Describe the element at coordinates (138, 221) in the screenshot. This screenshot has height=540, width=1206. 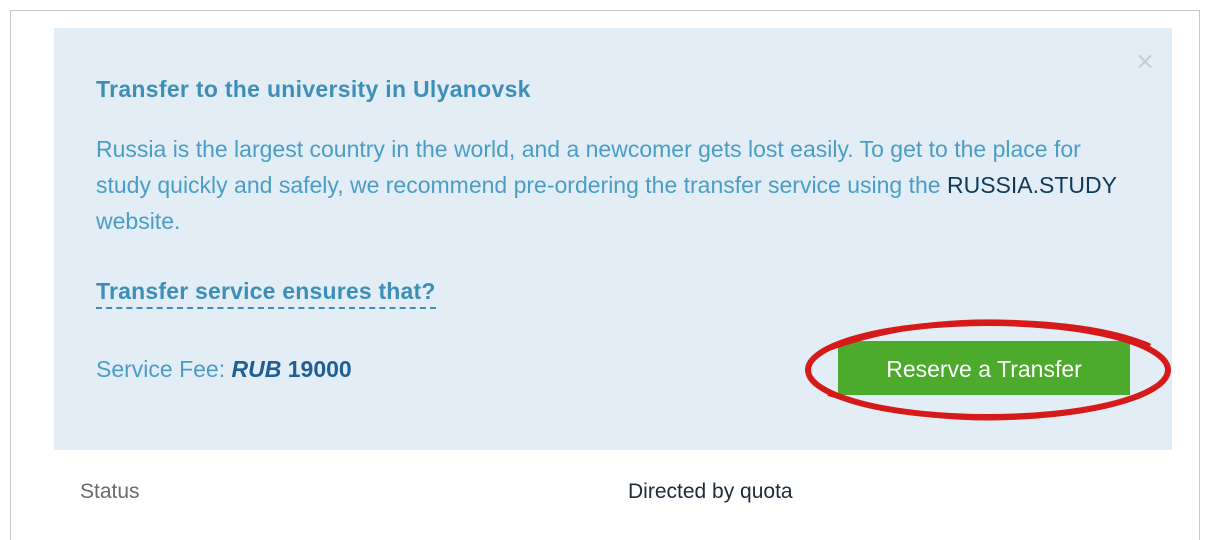
I see `description-text-end: website.` at that location.